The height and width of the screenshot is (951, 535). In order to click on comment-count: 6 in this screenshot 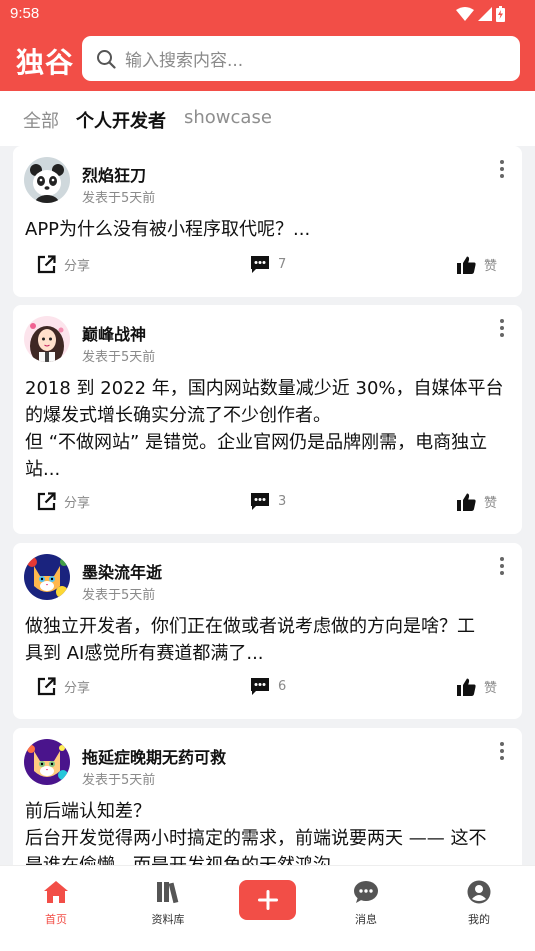, I will do `click(282, 686)`.